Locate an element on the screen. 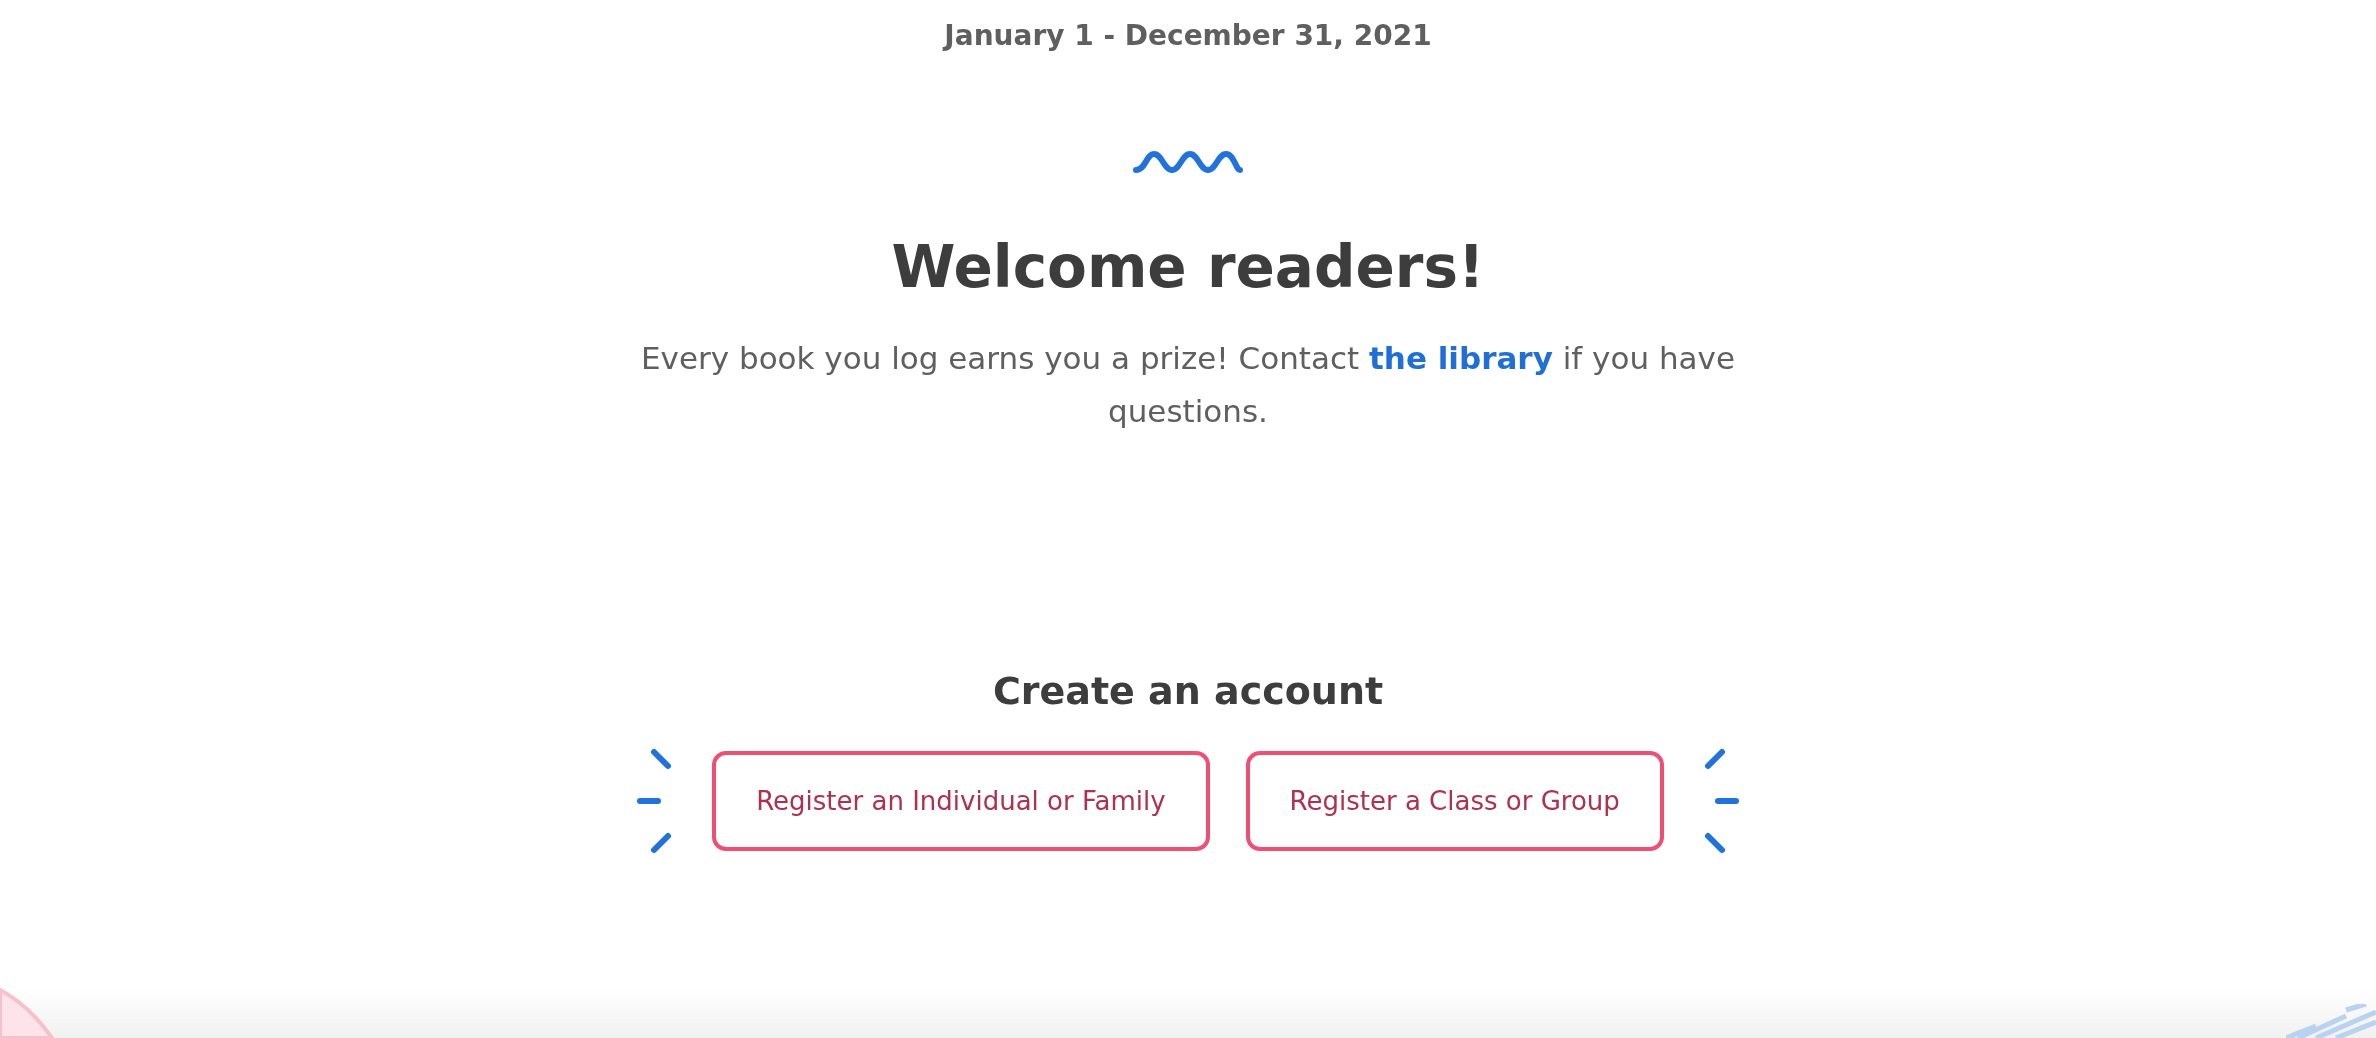 Image resolution: width=2376 pixels, height=1038 pixels. date-range: January 1 - December 31, 2021 is located at coordinates (1188, 36).